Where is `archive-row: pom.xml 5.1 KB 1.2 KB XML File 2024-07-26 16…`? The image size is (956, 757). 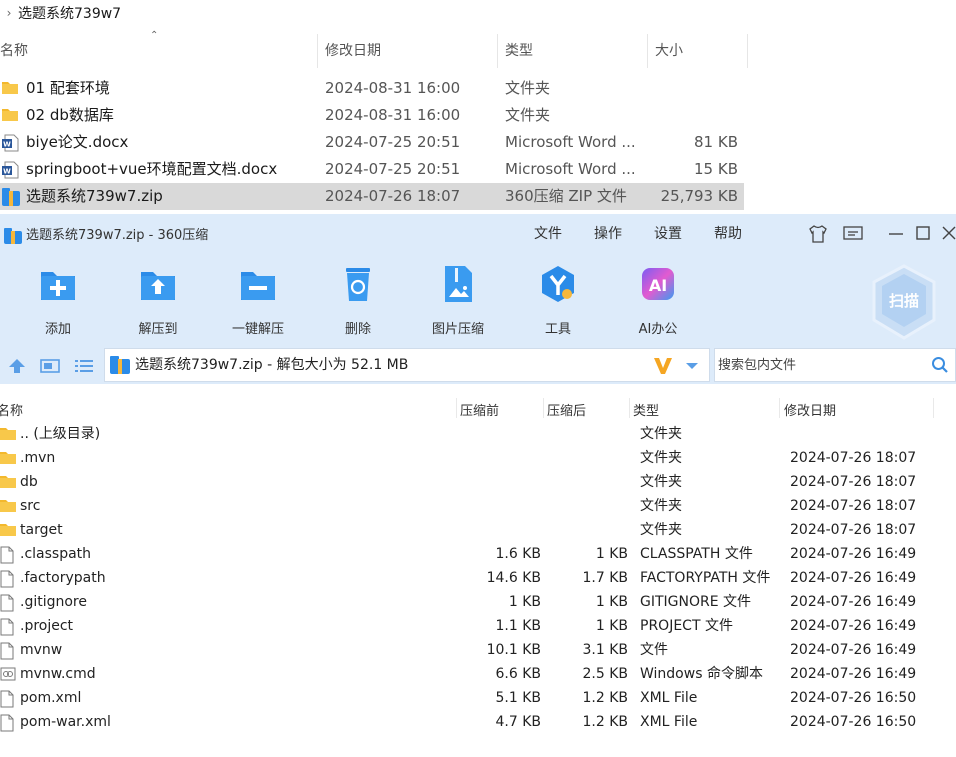
archive-row: pom.xml 5.1 KB 1.2 KB XML File 2024-07-26 16… is located at coordinates (478, 698).